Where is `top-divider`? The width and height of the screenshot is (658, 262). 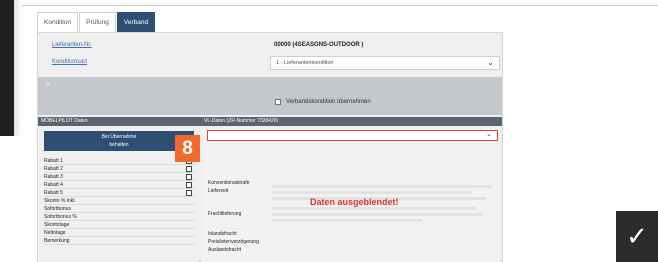
top-divider is located at coordinates (340, 5).